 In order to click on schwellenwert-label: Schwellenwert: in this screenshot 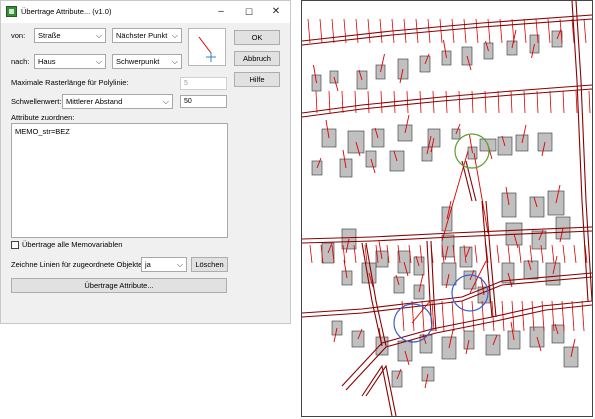, I will do `click(36, 101)`.